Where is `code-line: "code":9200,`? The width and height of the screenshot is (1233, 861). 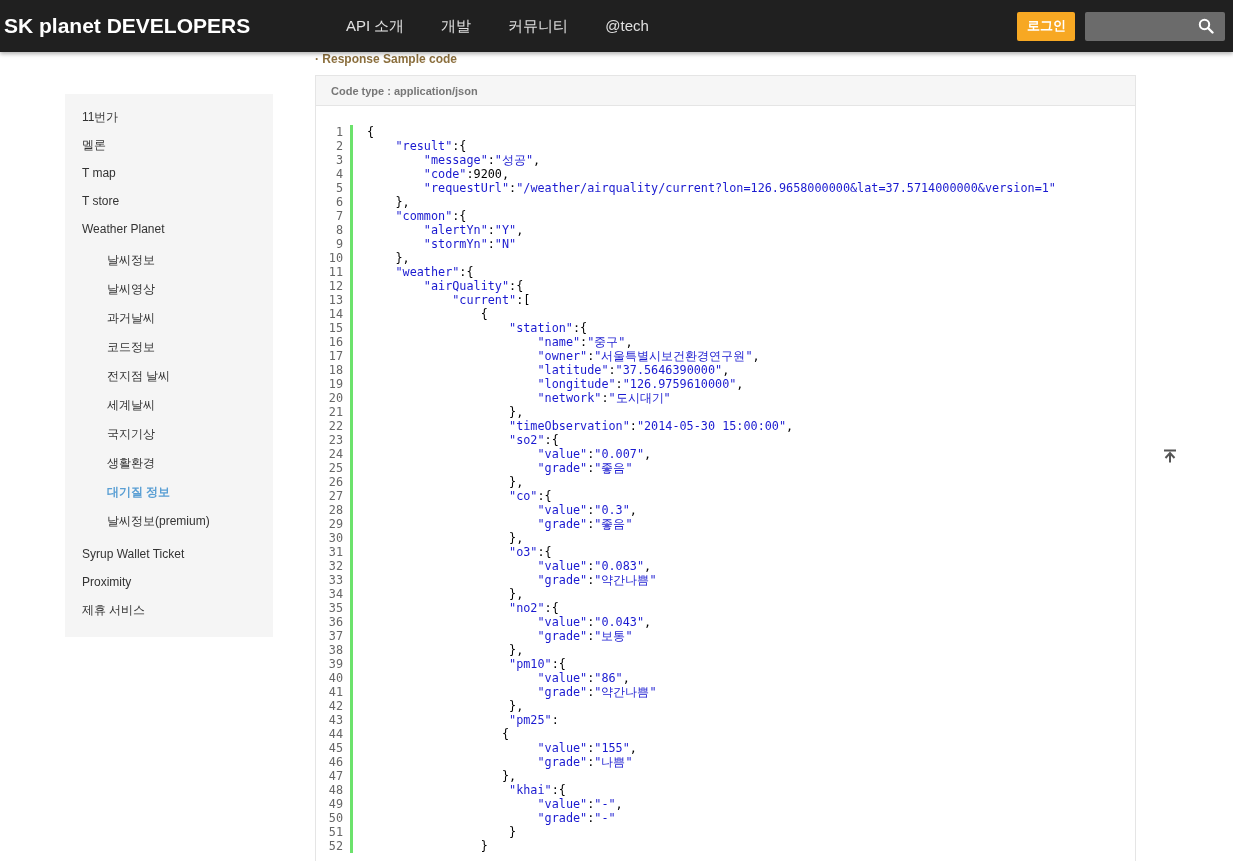
code-line: "code":9200, is located at coordinates (466, 174).